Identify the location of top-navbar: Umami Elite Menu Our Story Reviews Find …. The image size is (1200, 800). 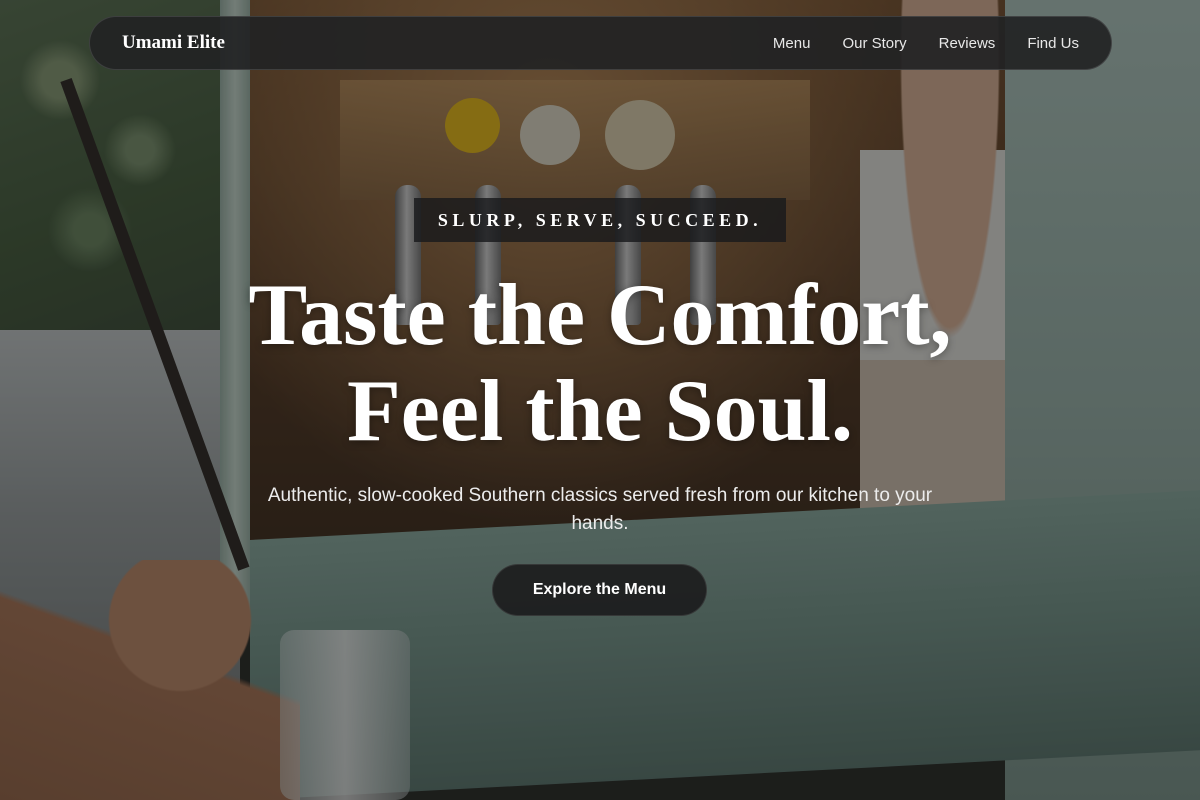
(600, 43).